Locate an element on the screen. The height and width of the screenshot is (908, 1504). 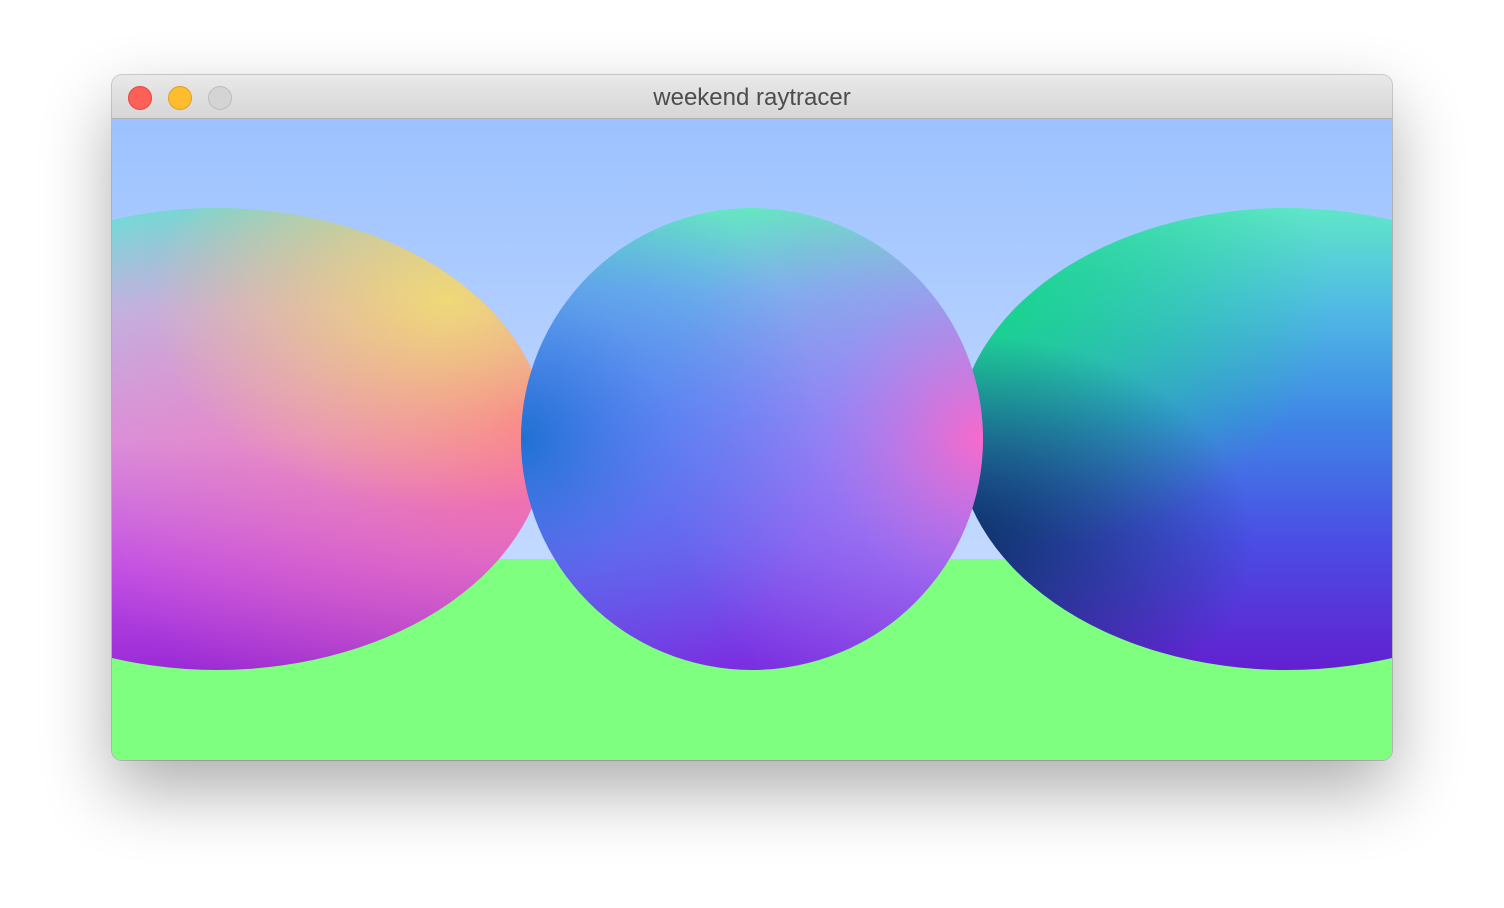
window-title: weekend raytracer is located at coordinates (752, 97).